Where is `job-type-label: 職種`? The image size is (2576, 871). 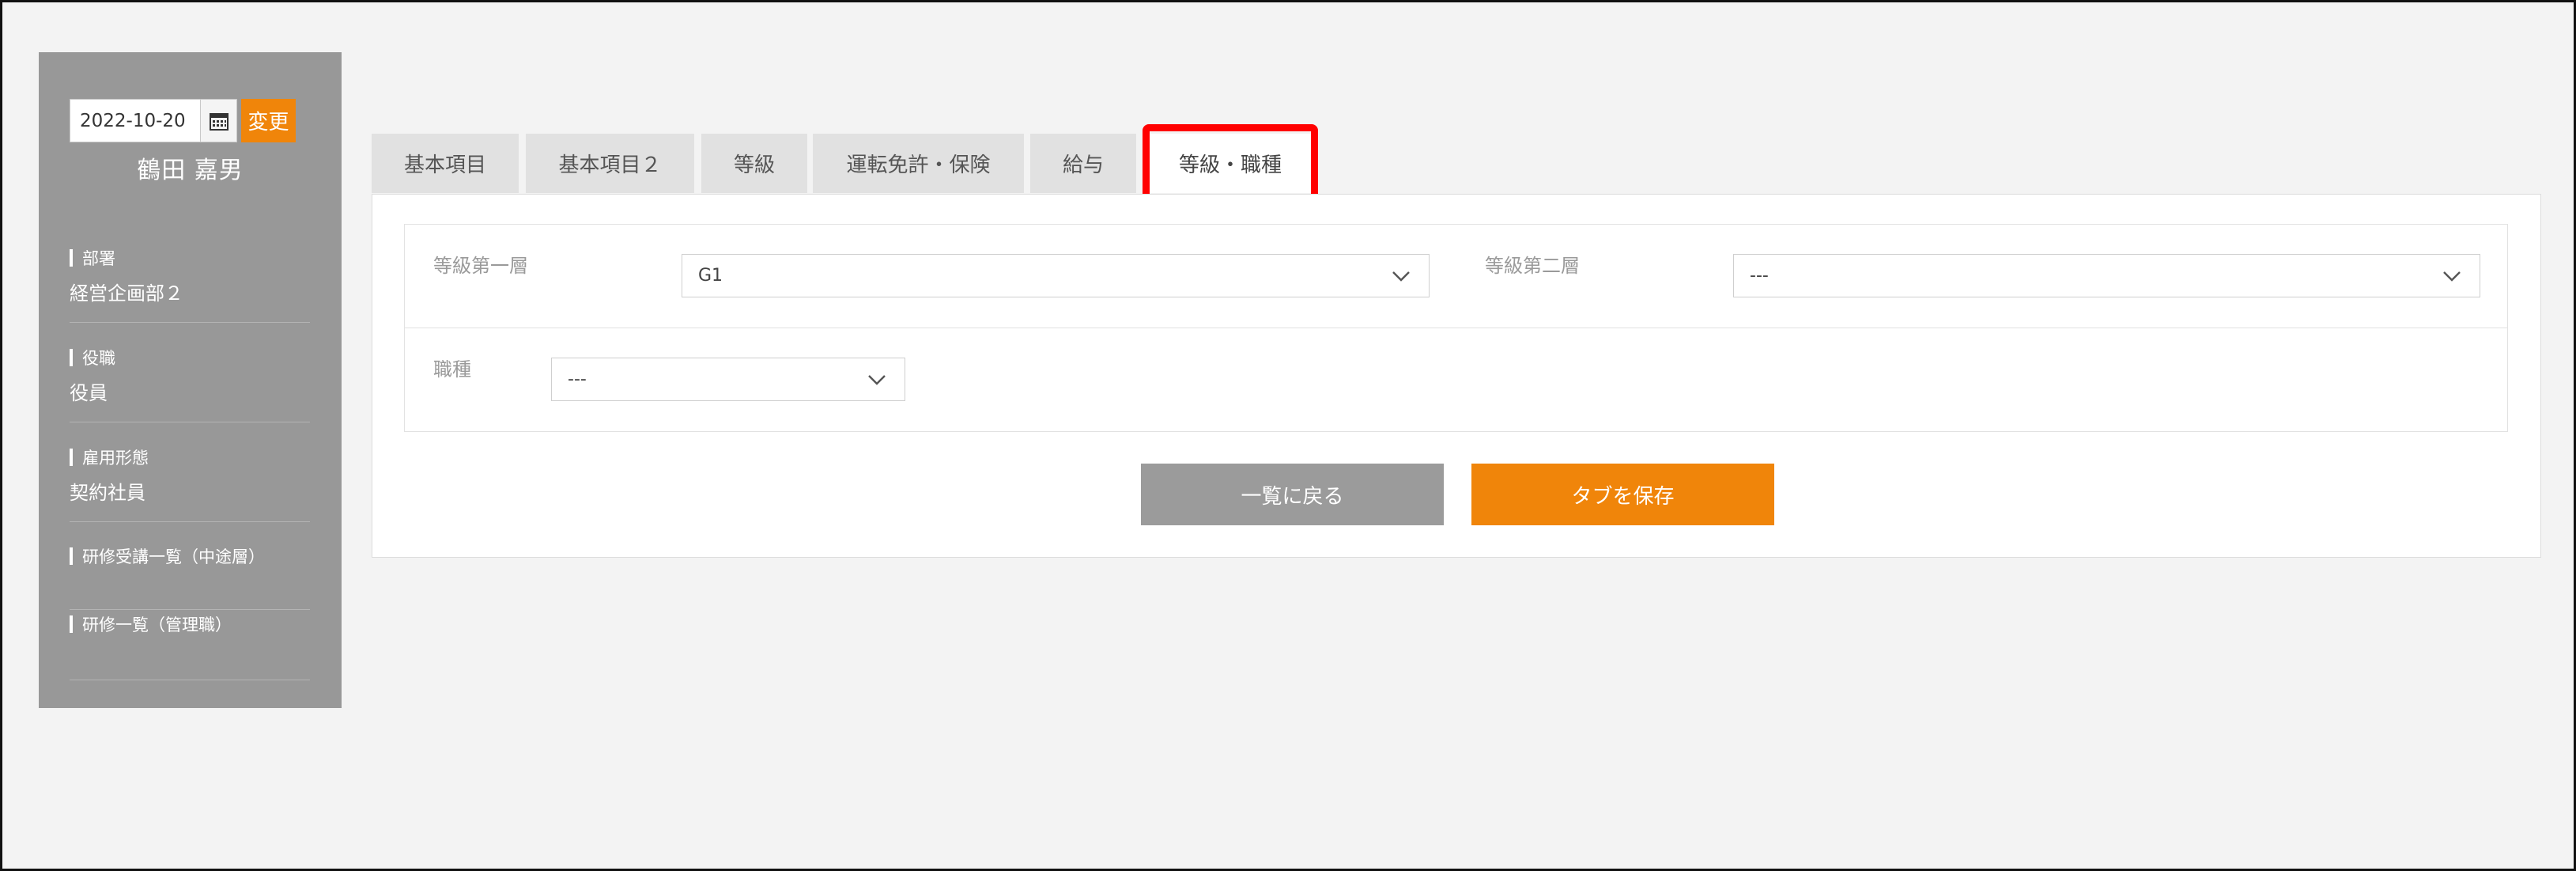
job-type-label: 職種 is located at coordinates (452, 369).